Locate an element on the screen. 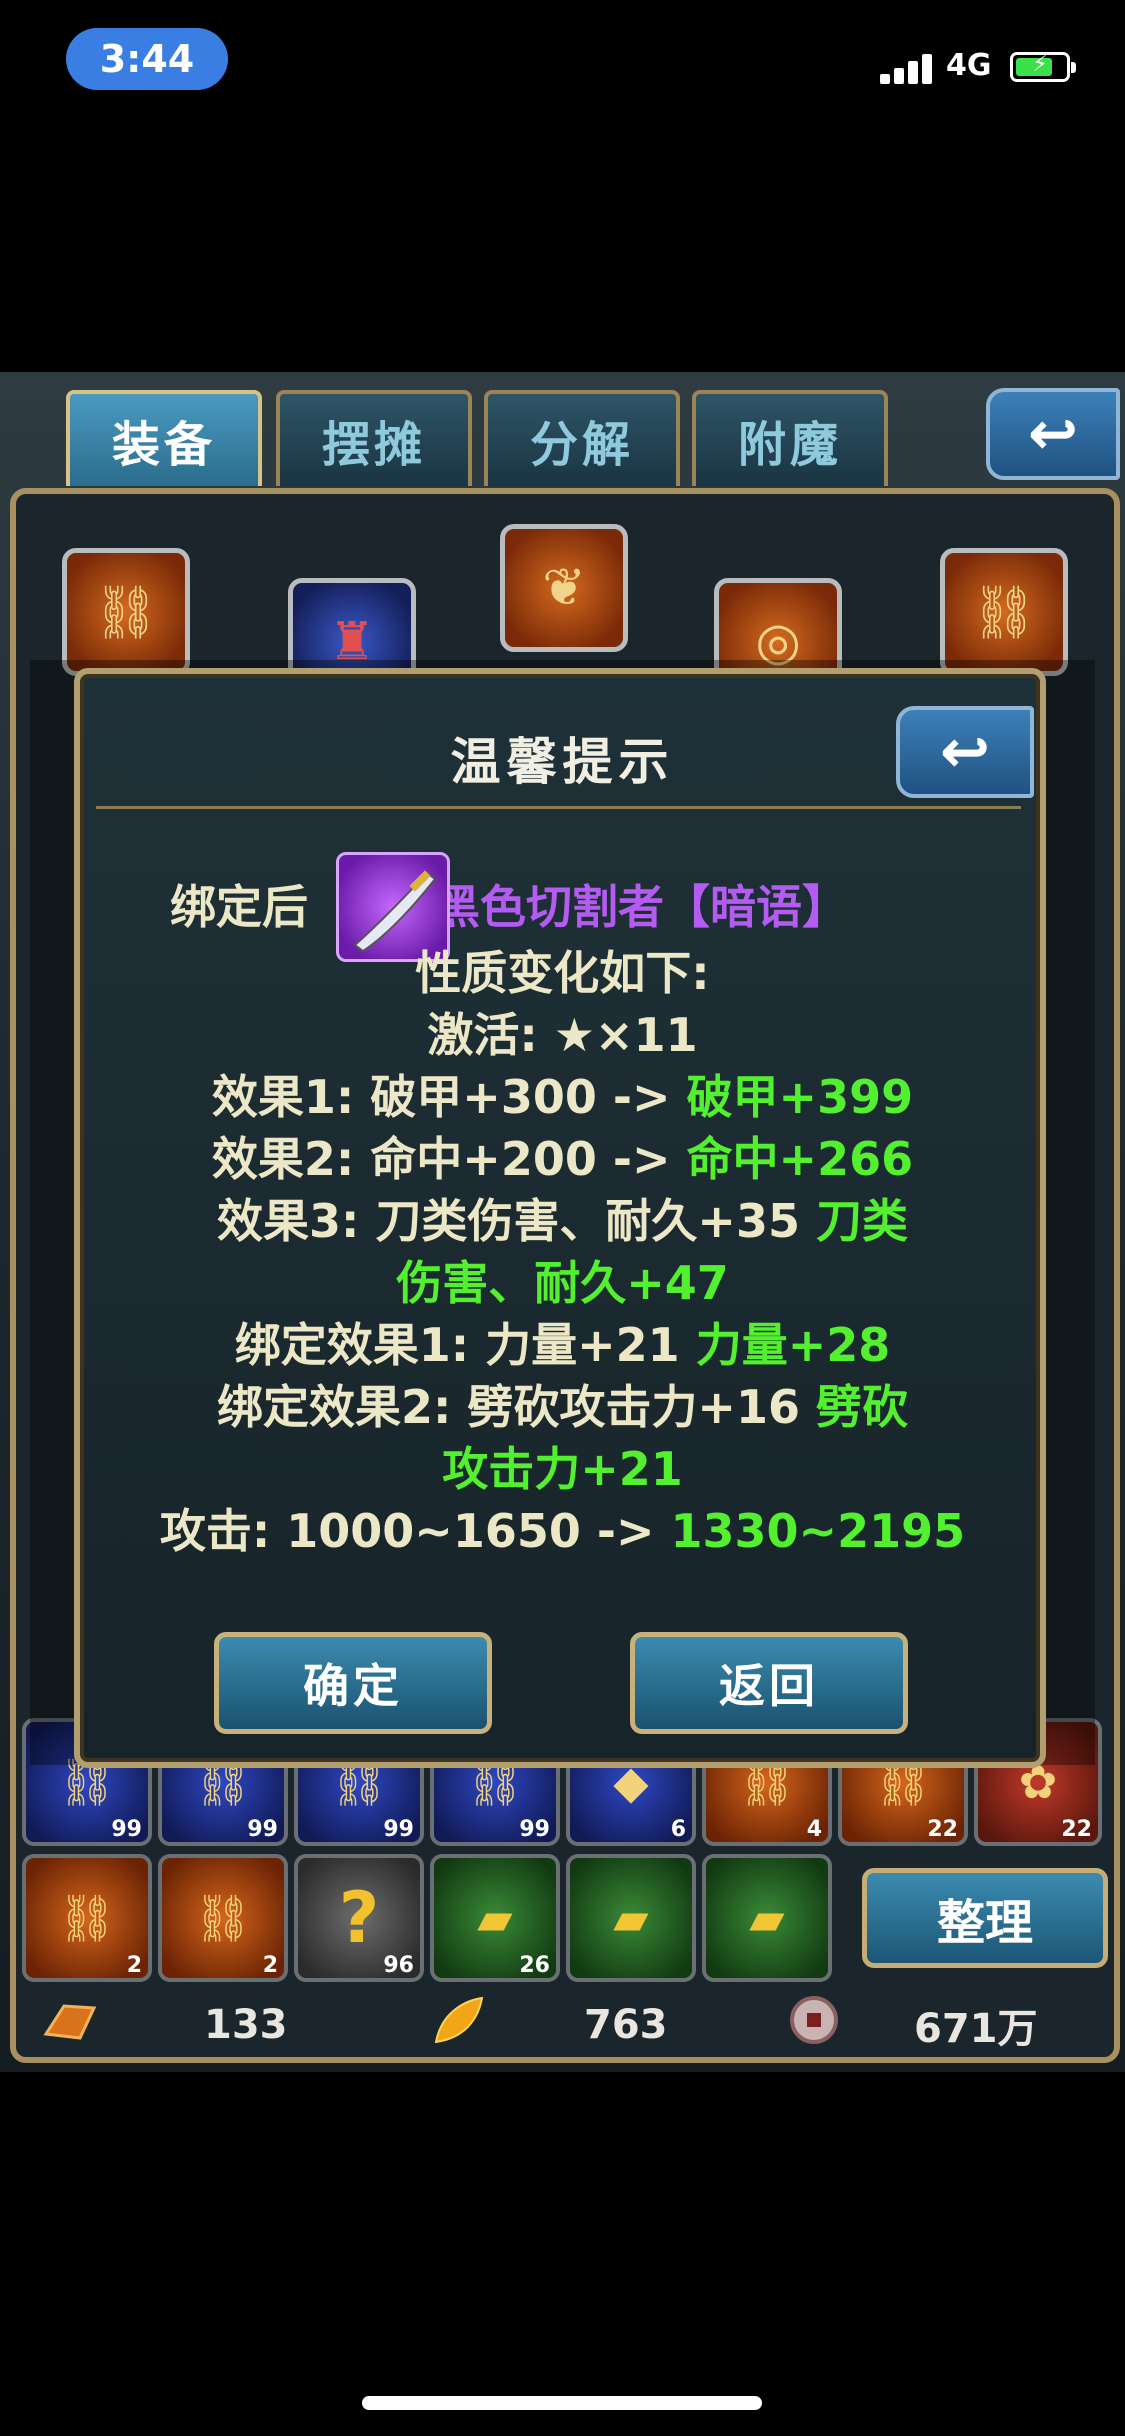 The image size is (1125, 2436). item-count: 26 is located at coordinates (534, 1965).